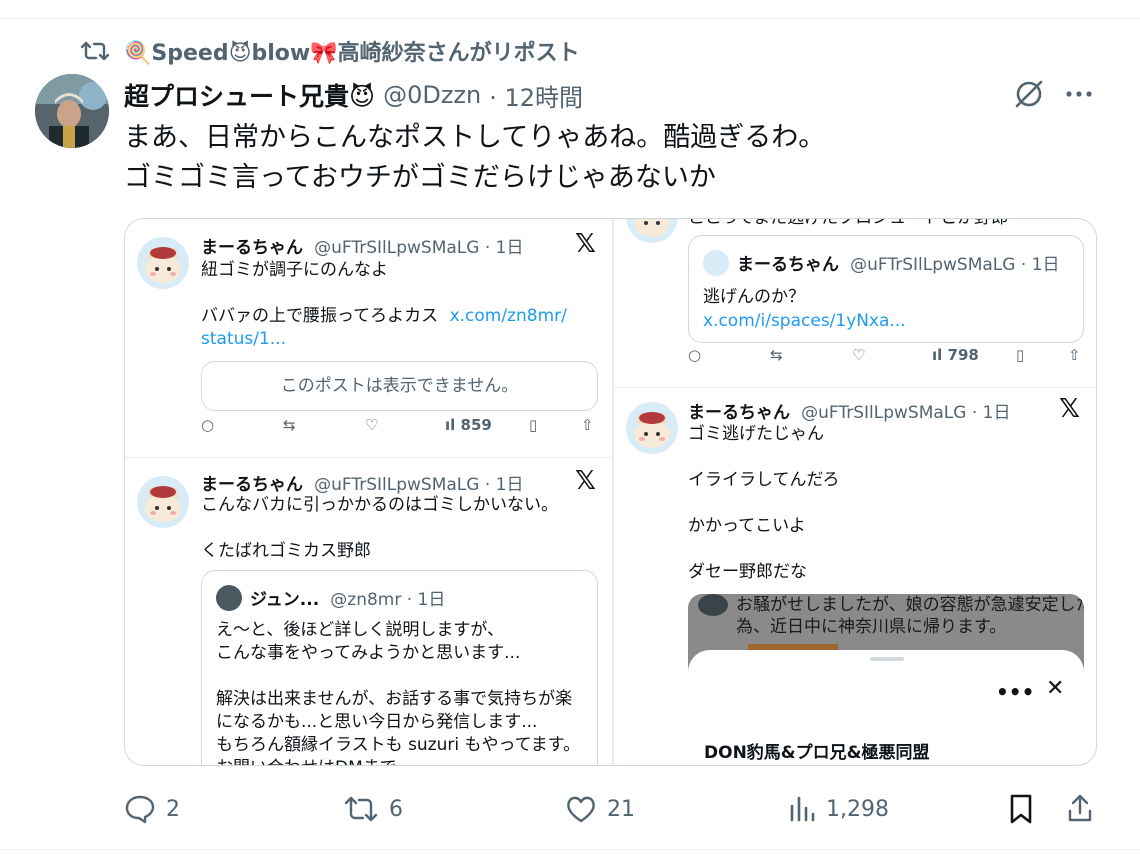 This screenshot has width=1140, height=863. Describe the element at coordinates (871, 627) in the screenshot. I see `overlay-text-line: 為、近日中に神奈川県に帰ります。` at that location.